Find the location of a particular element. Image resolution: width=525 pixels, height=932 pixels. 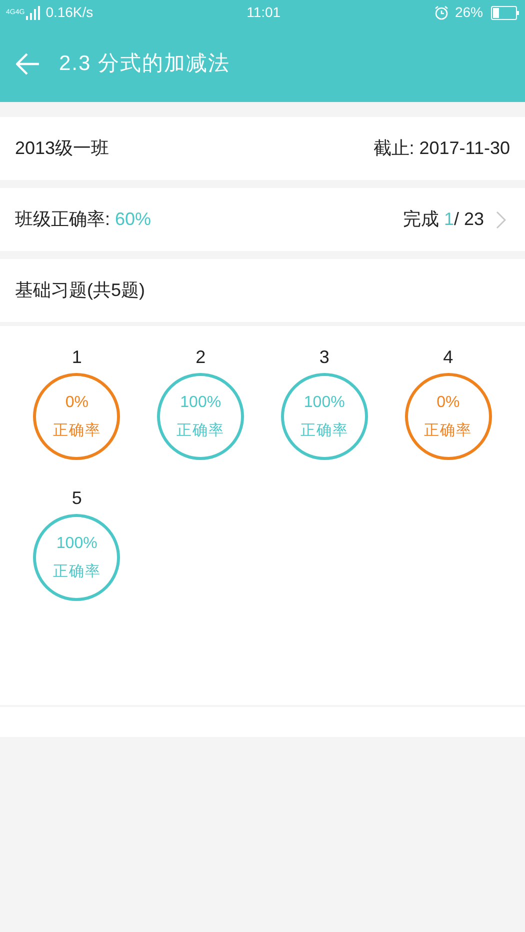

chevron-right-icon is located at coordinates (501, 219).